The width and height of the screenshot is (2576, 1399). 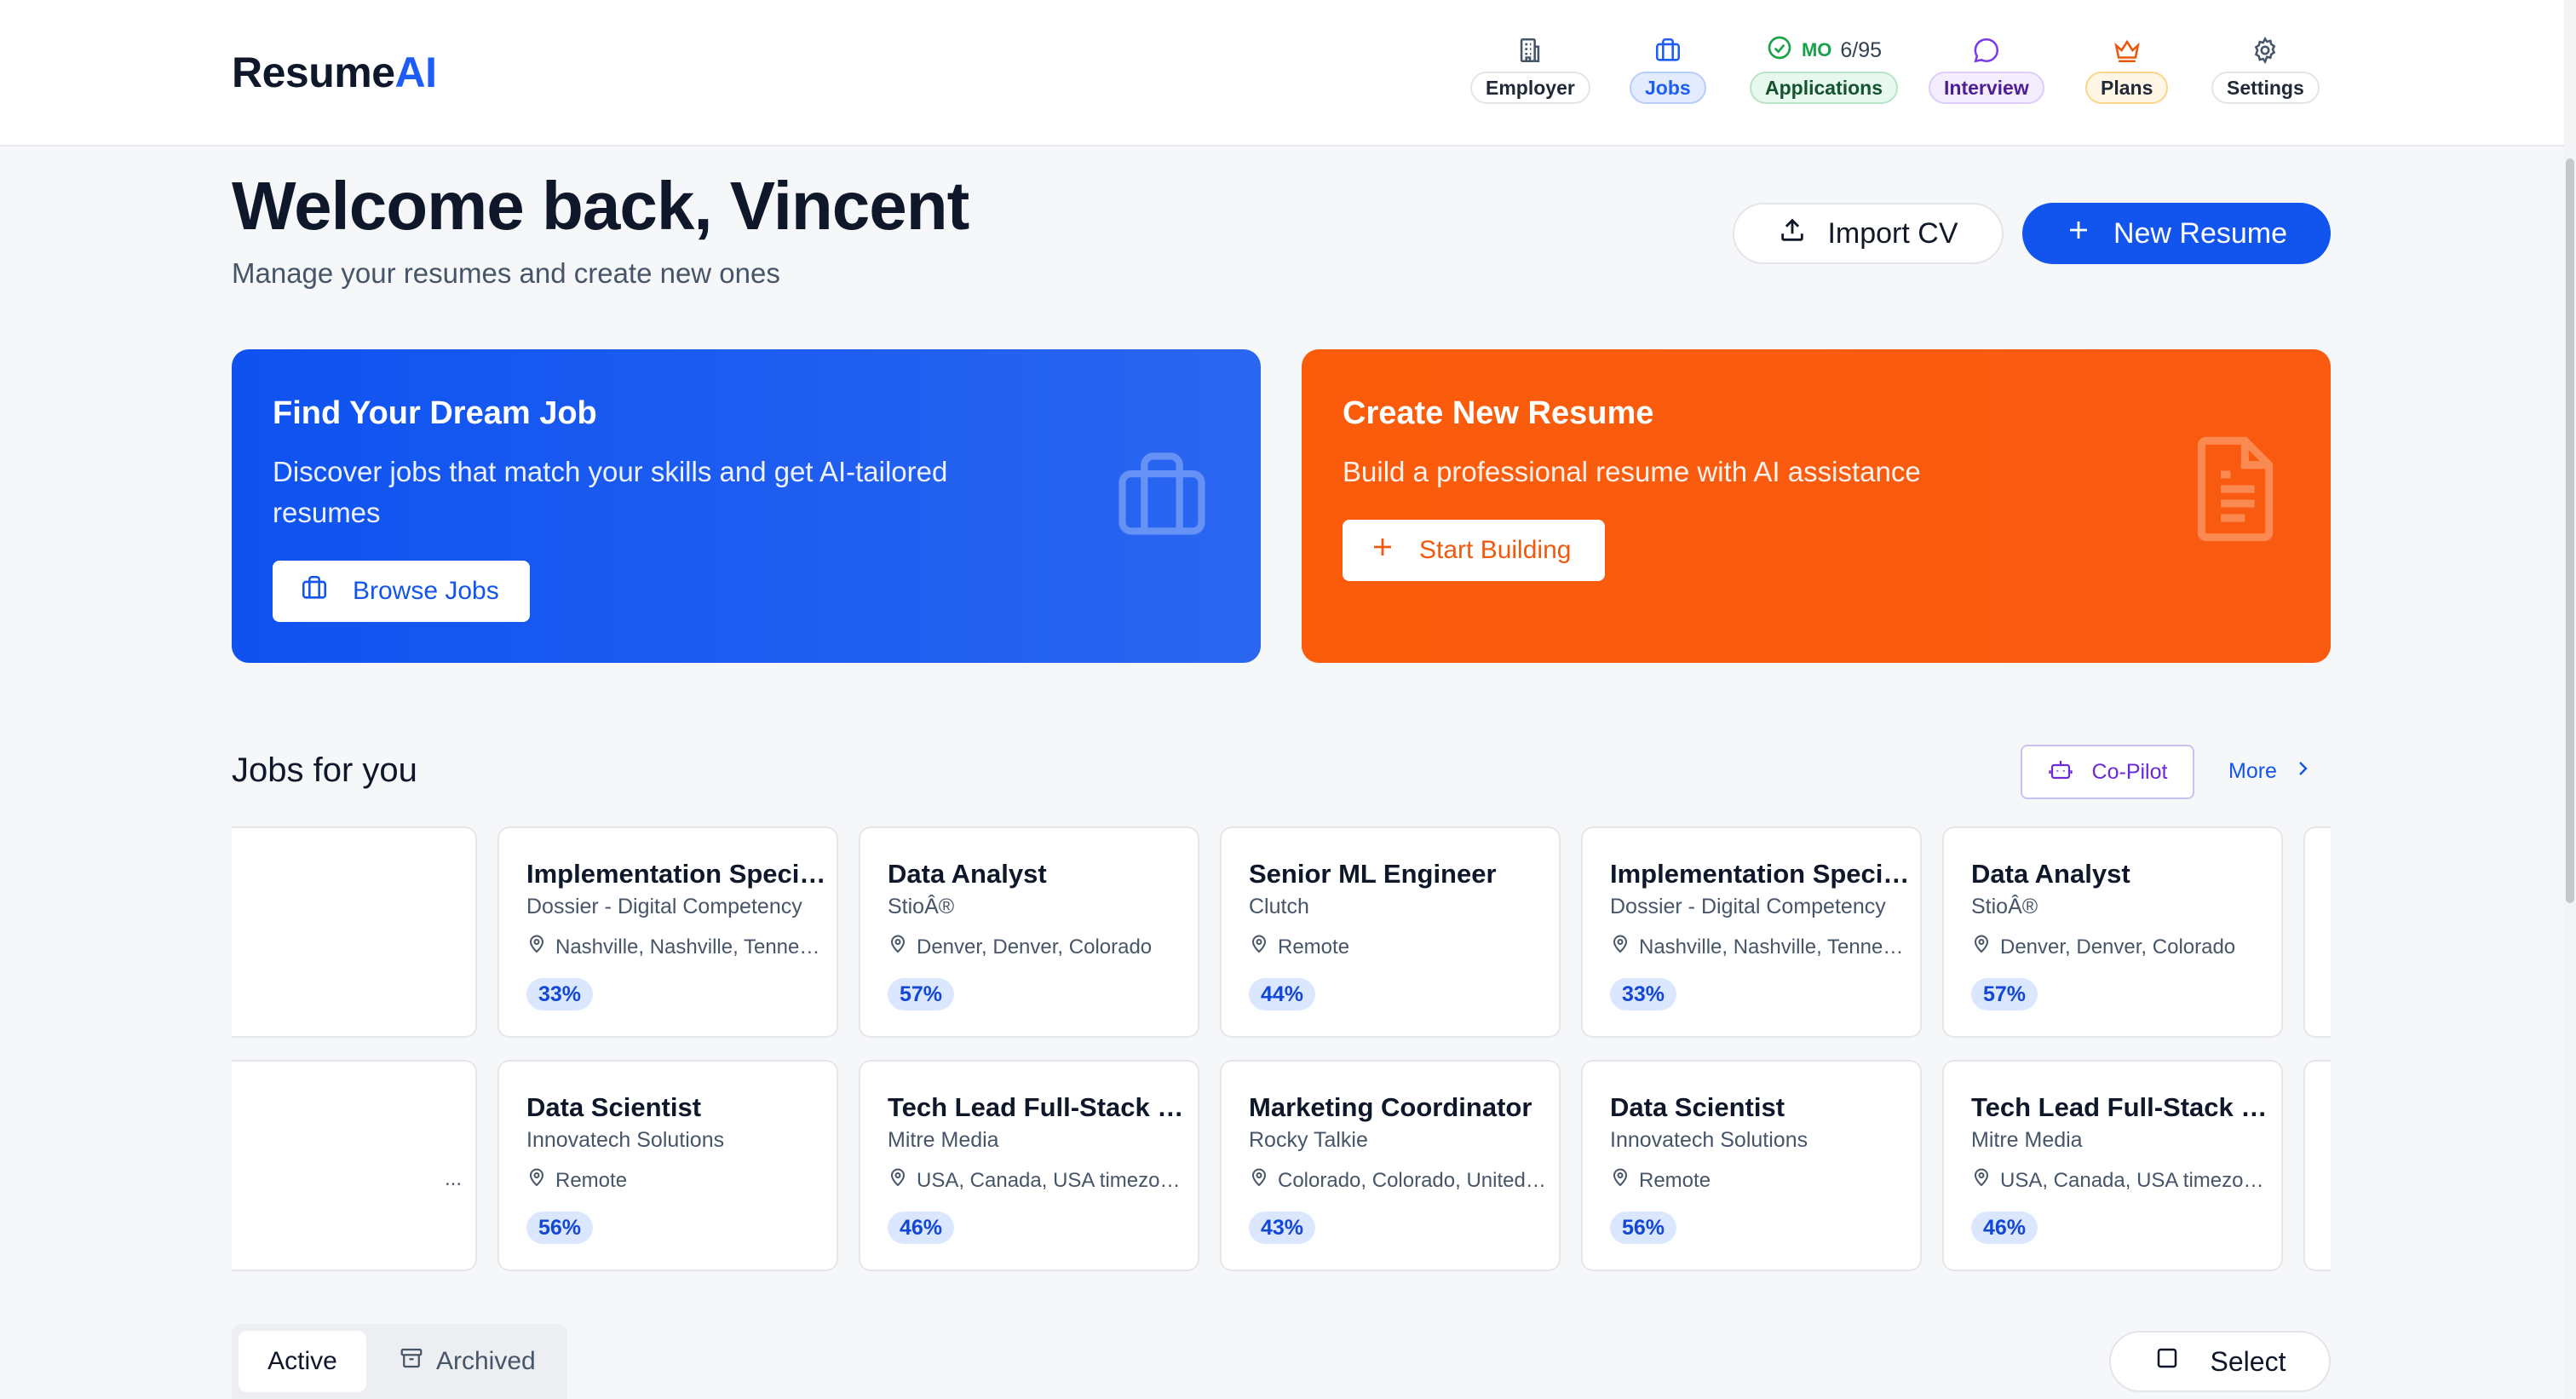 What do you see at coordinates (2027, 1140) in the screenshot?
I see `job-company: Mitre Media` at bounding box center [2027, 1140].